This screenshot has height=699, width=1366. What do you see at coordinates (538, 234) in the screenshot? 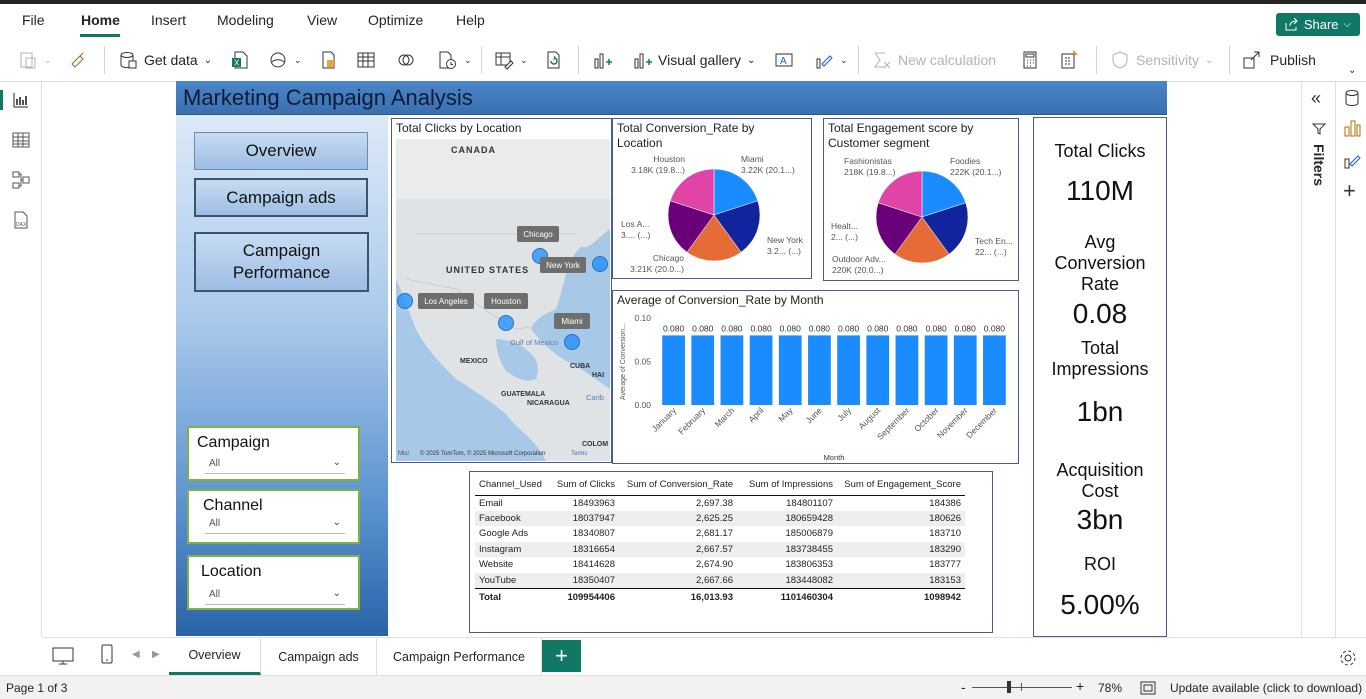
I see `map-city-chicago: Chicago` at bounding box center [538, 234].